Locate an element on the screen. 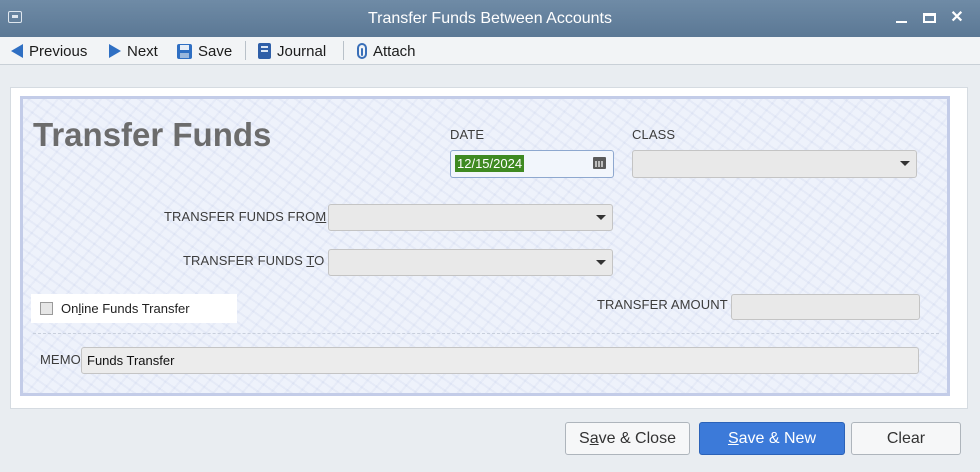 This screenshot has height=472, width=980. date-field: 12/15/2024 is located at coordinates (532, 164).